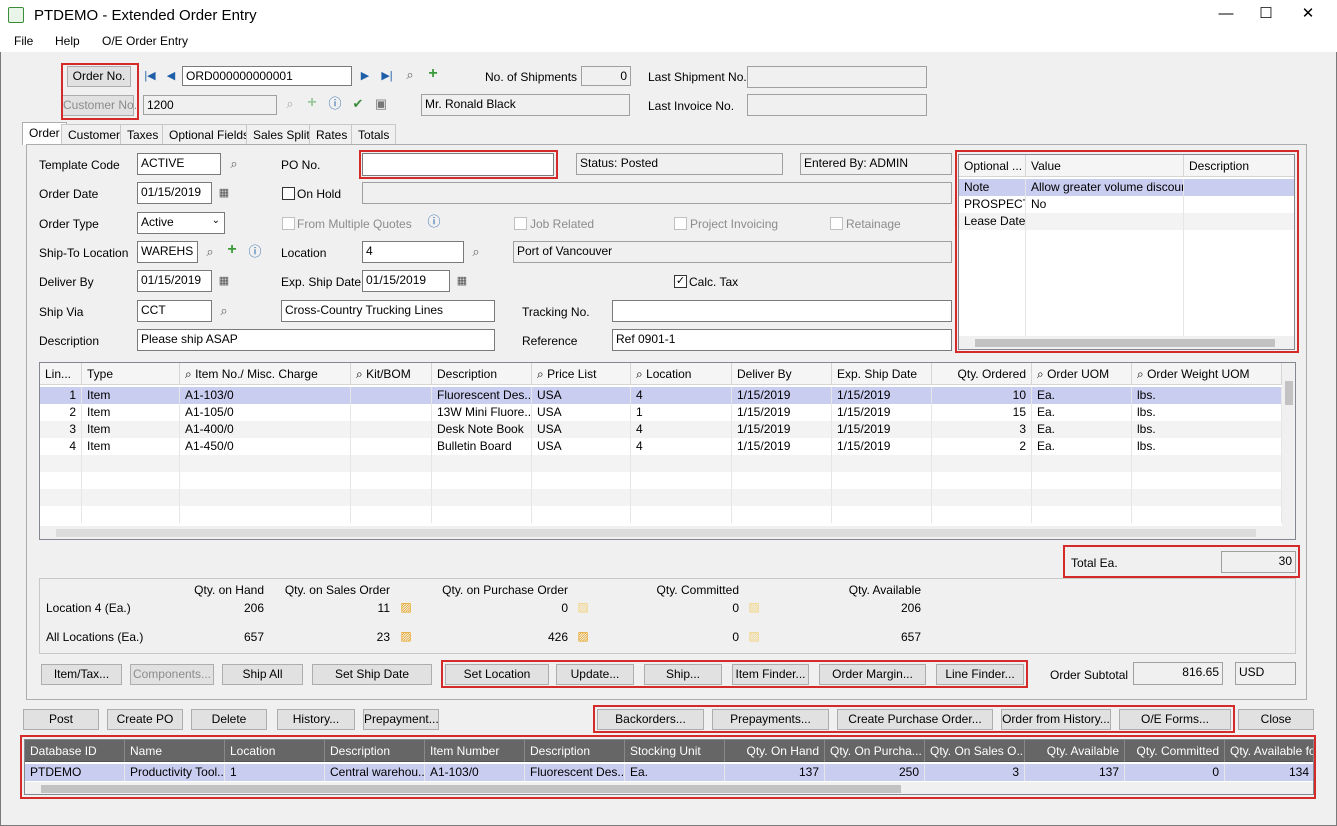 The width and height of the screenshot is (1337, 826). I want to click on menu-help: Help, so click(67, 41).